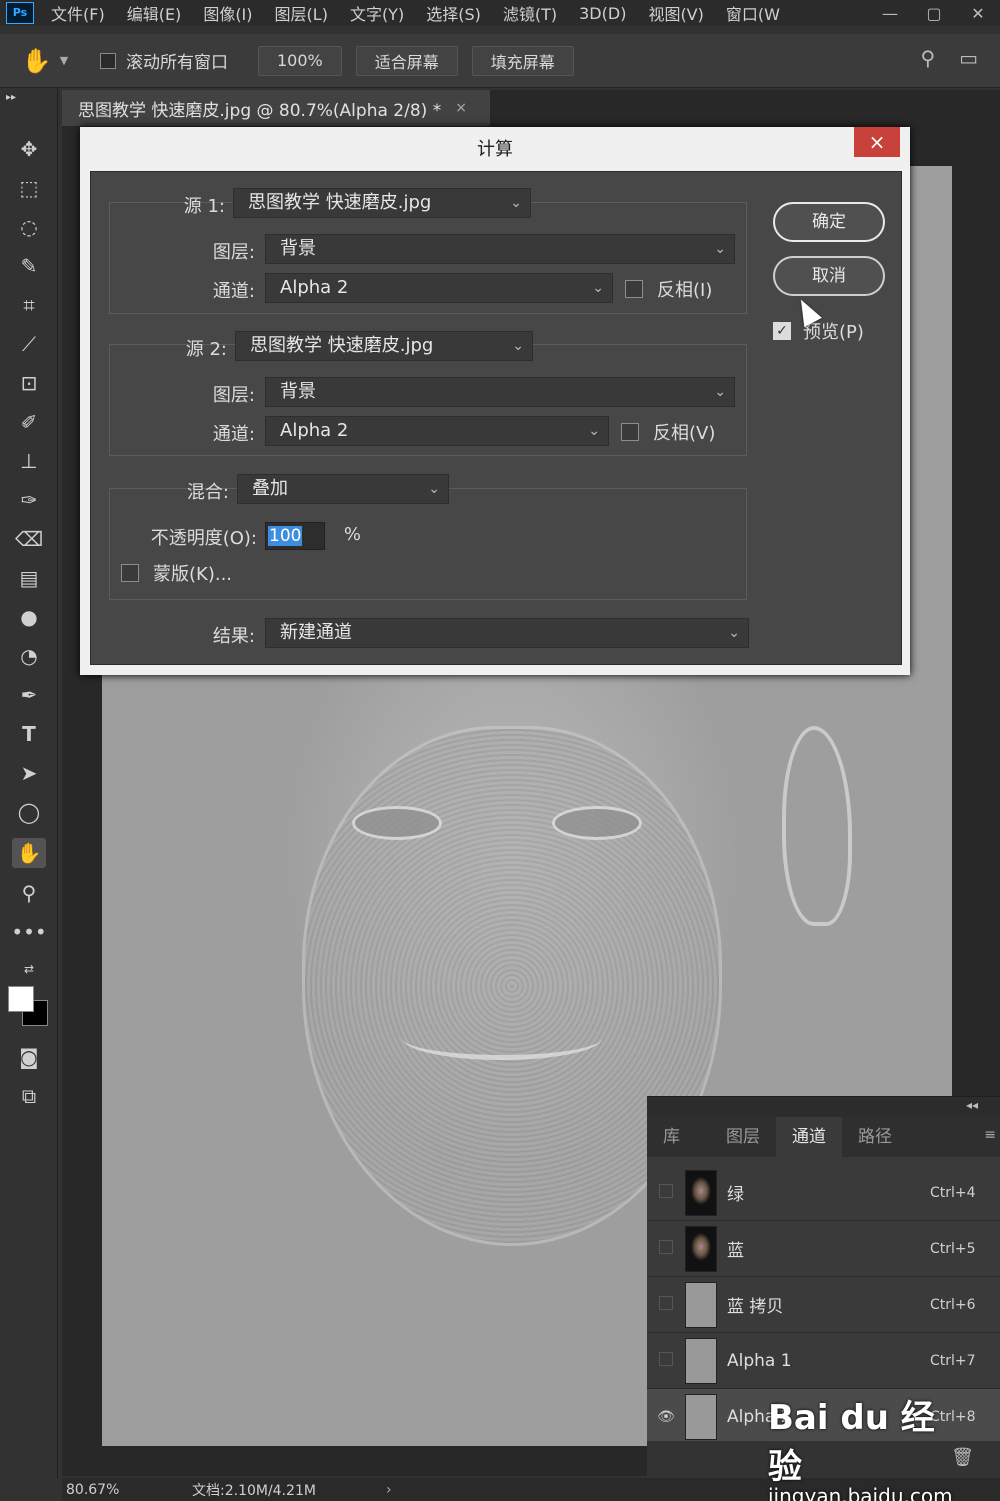 The image size is (1000, 1501). Describe the element at coordinates (29, 1096) in the screenshot. I see `screen-mode-icon: ⧉` at that location.